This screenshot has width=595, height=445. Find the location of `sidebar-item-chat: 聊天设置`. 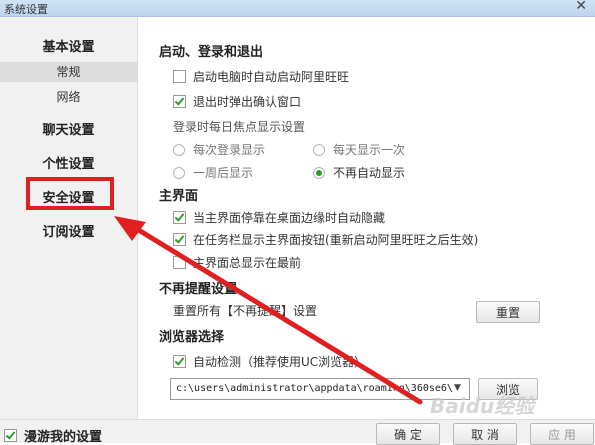

sidebar-item-chat: 聊天设置 is located at coordinates (68, 128).